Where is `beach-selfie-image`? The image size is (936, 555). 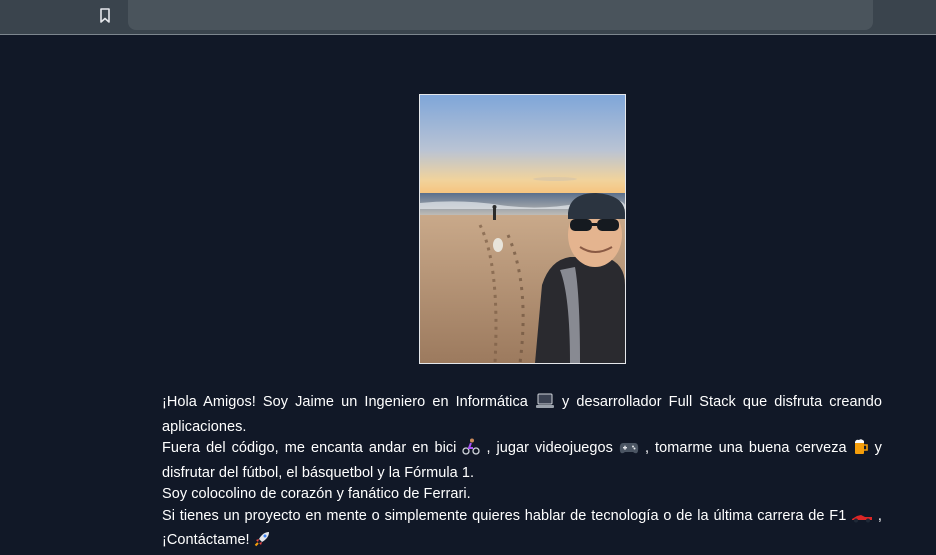
beach-selfie-image is located at coordinates (522, 229).